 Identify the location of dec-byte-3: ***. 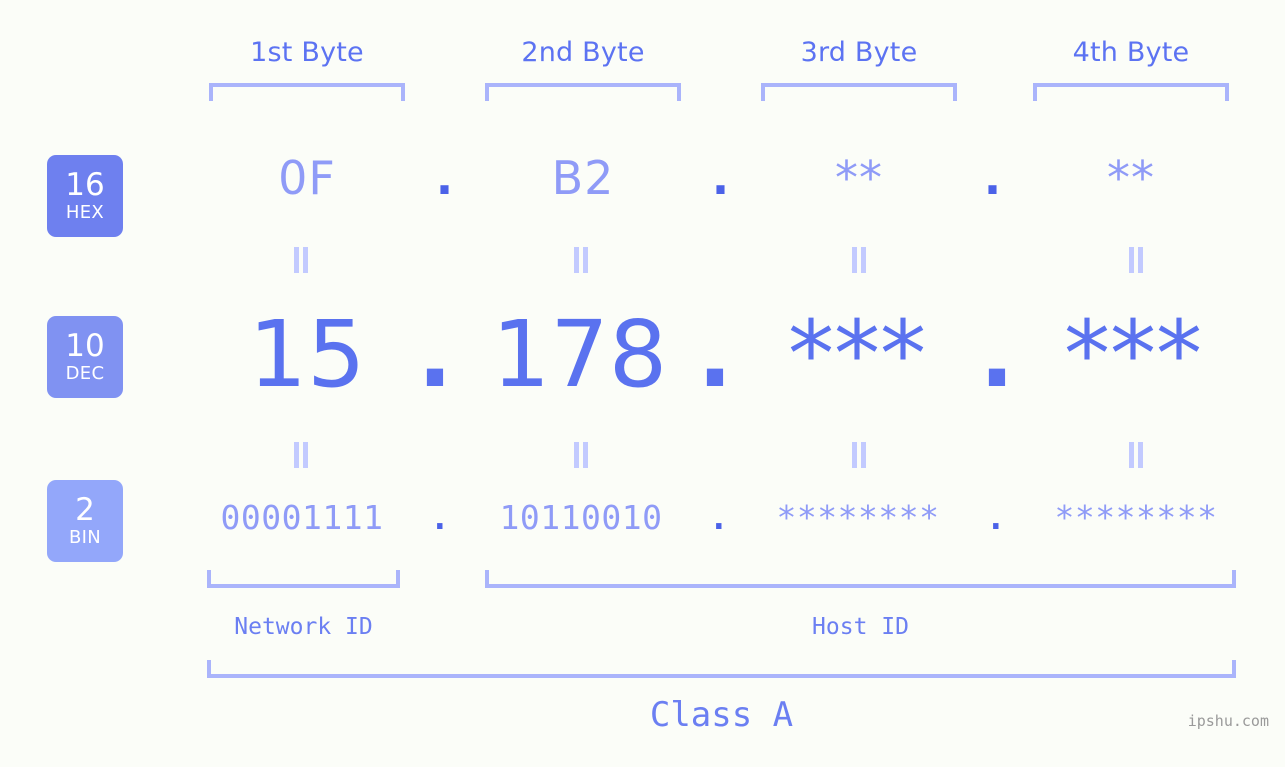
(857, 354).